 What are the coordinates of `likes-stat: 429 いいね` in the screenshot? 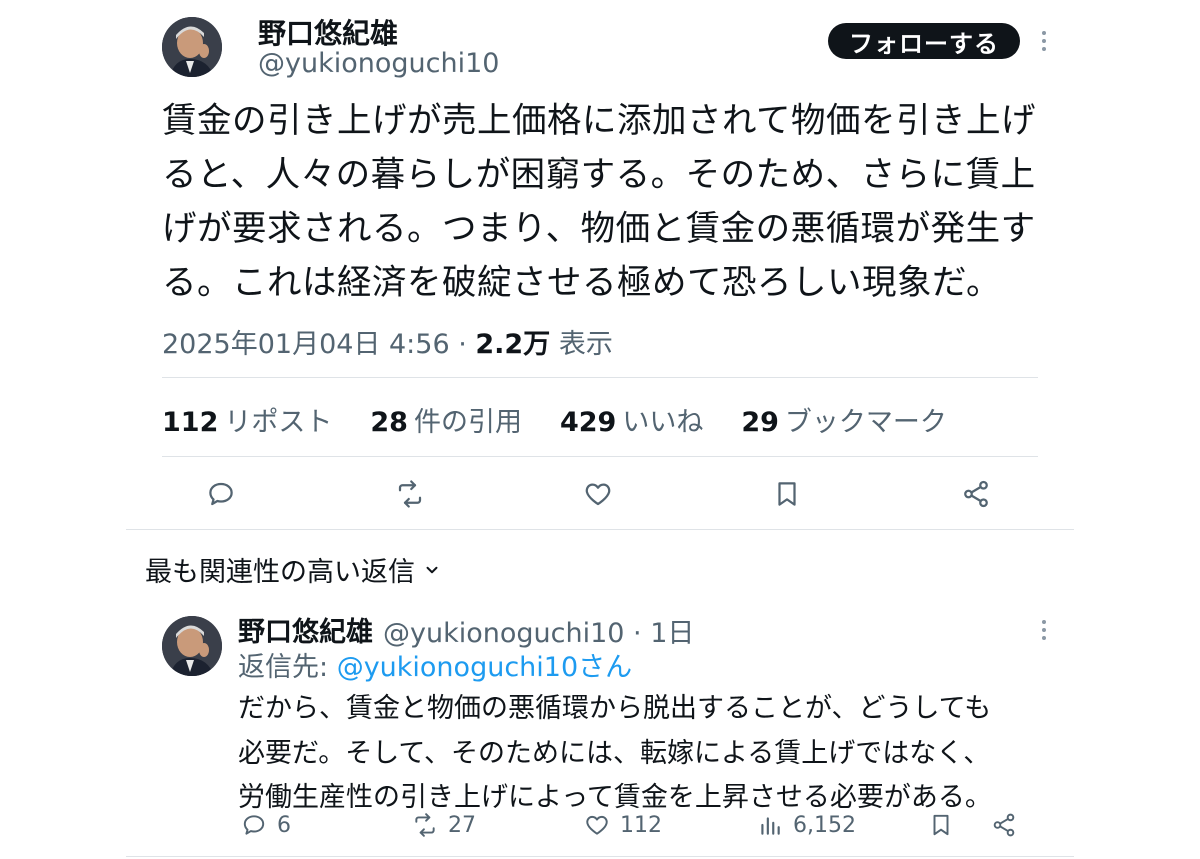 It's located at (631, 419).